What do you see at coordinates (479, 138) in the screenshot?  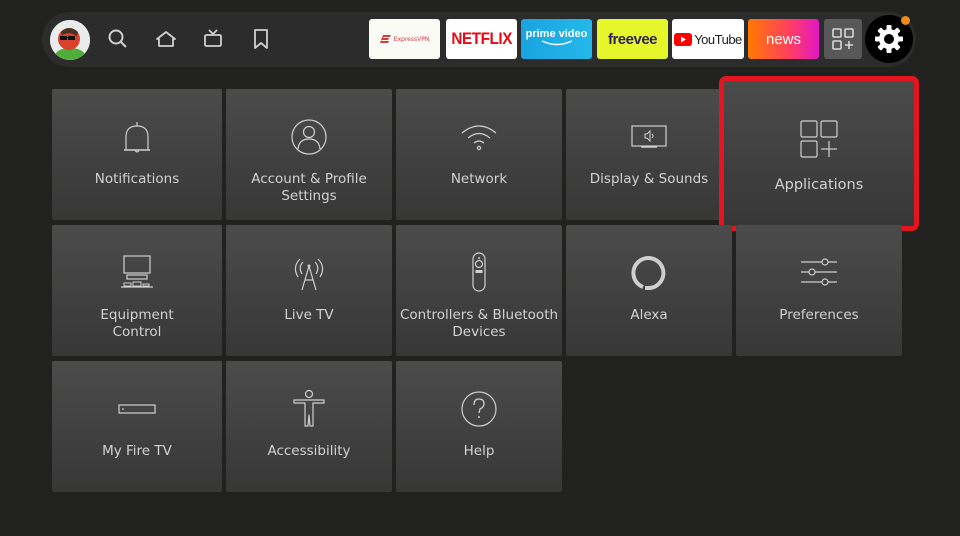 I see `wifi-icon` at bounding box center [479, 138].